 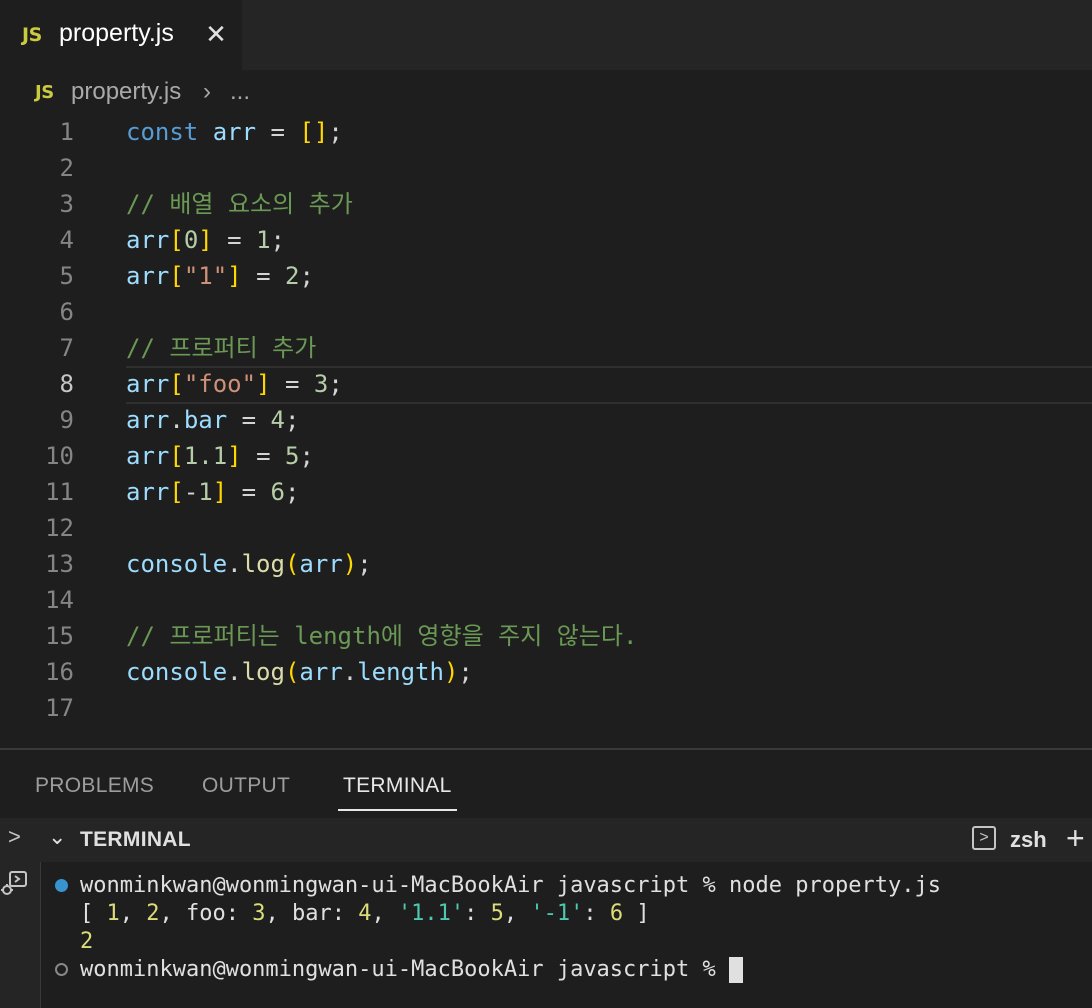 What do you see at coordinates (66, 276) in the screenshot?
I see `line-number: 5` at bounding box center [66, 276].